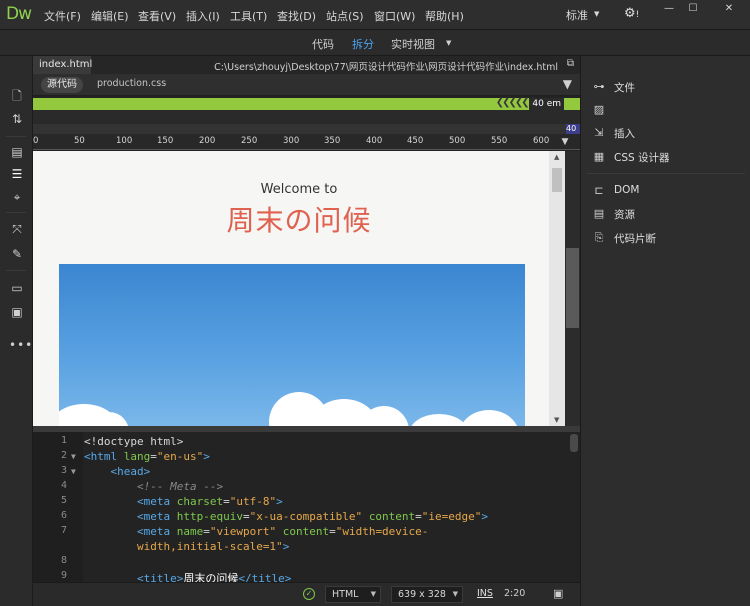 This screenshot has width=750, height=606. I want to click on code-line: <!doctype html>, so click(133, 441).